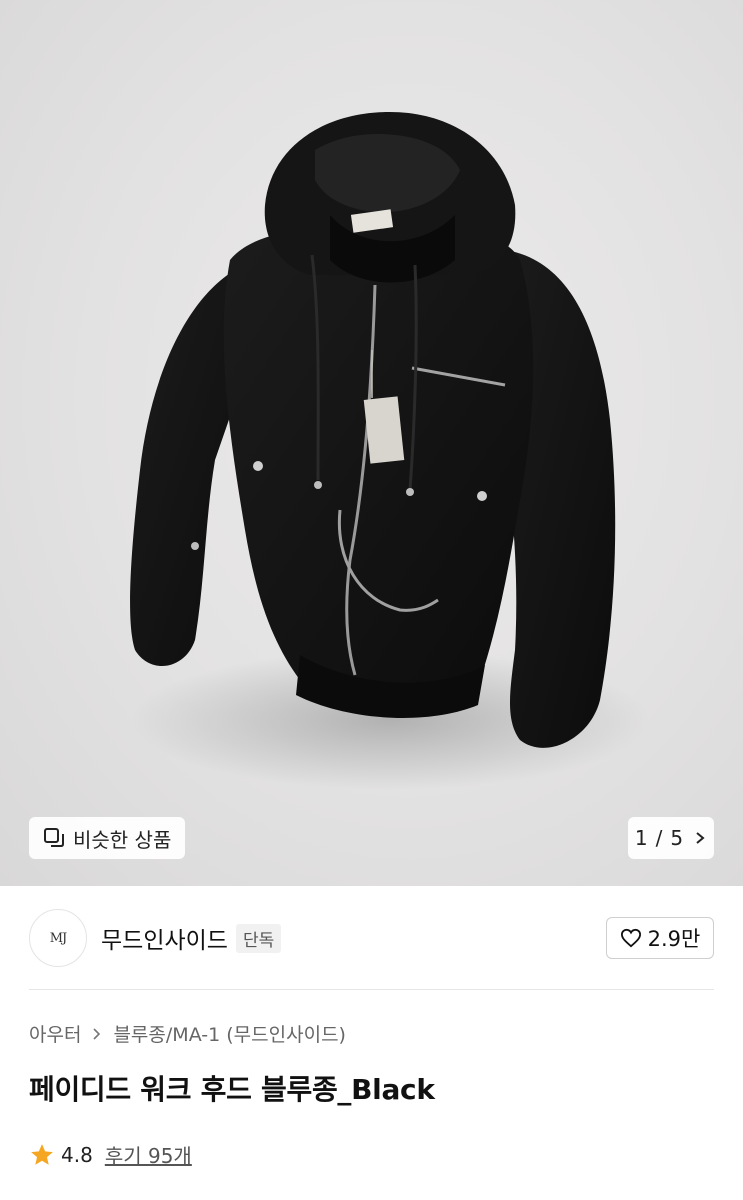 The height and width of the screenshot is (1200, 743). I want to click on like-count: 2.9만, so click(674, 939).